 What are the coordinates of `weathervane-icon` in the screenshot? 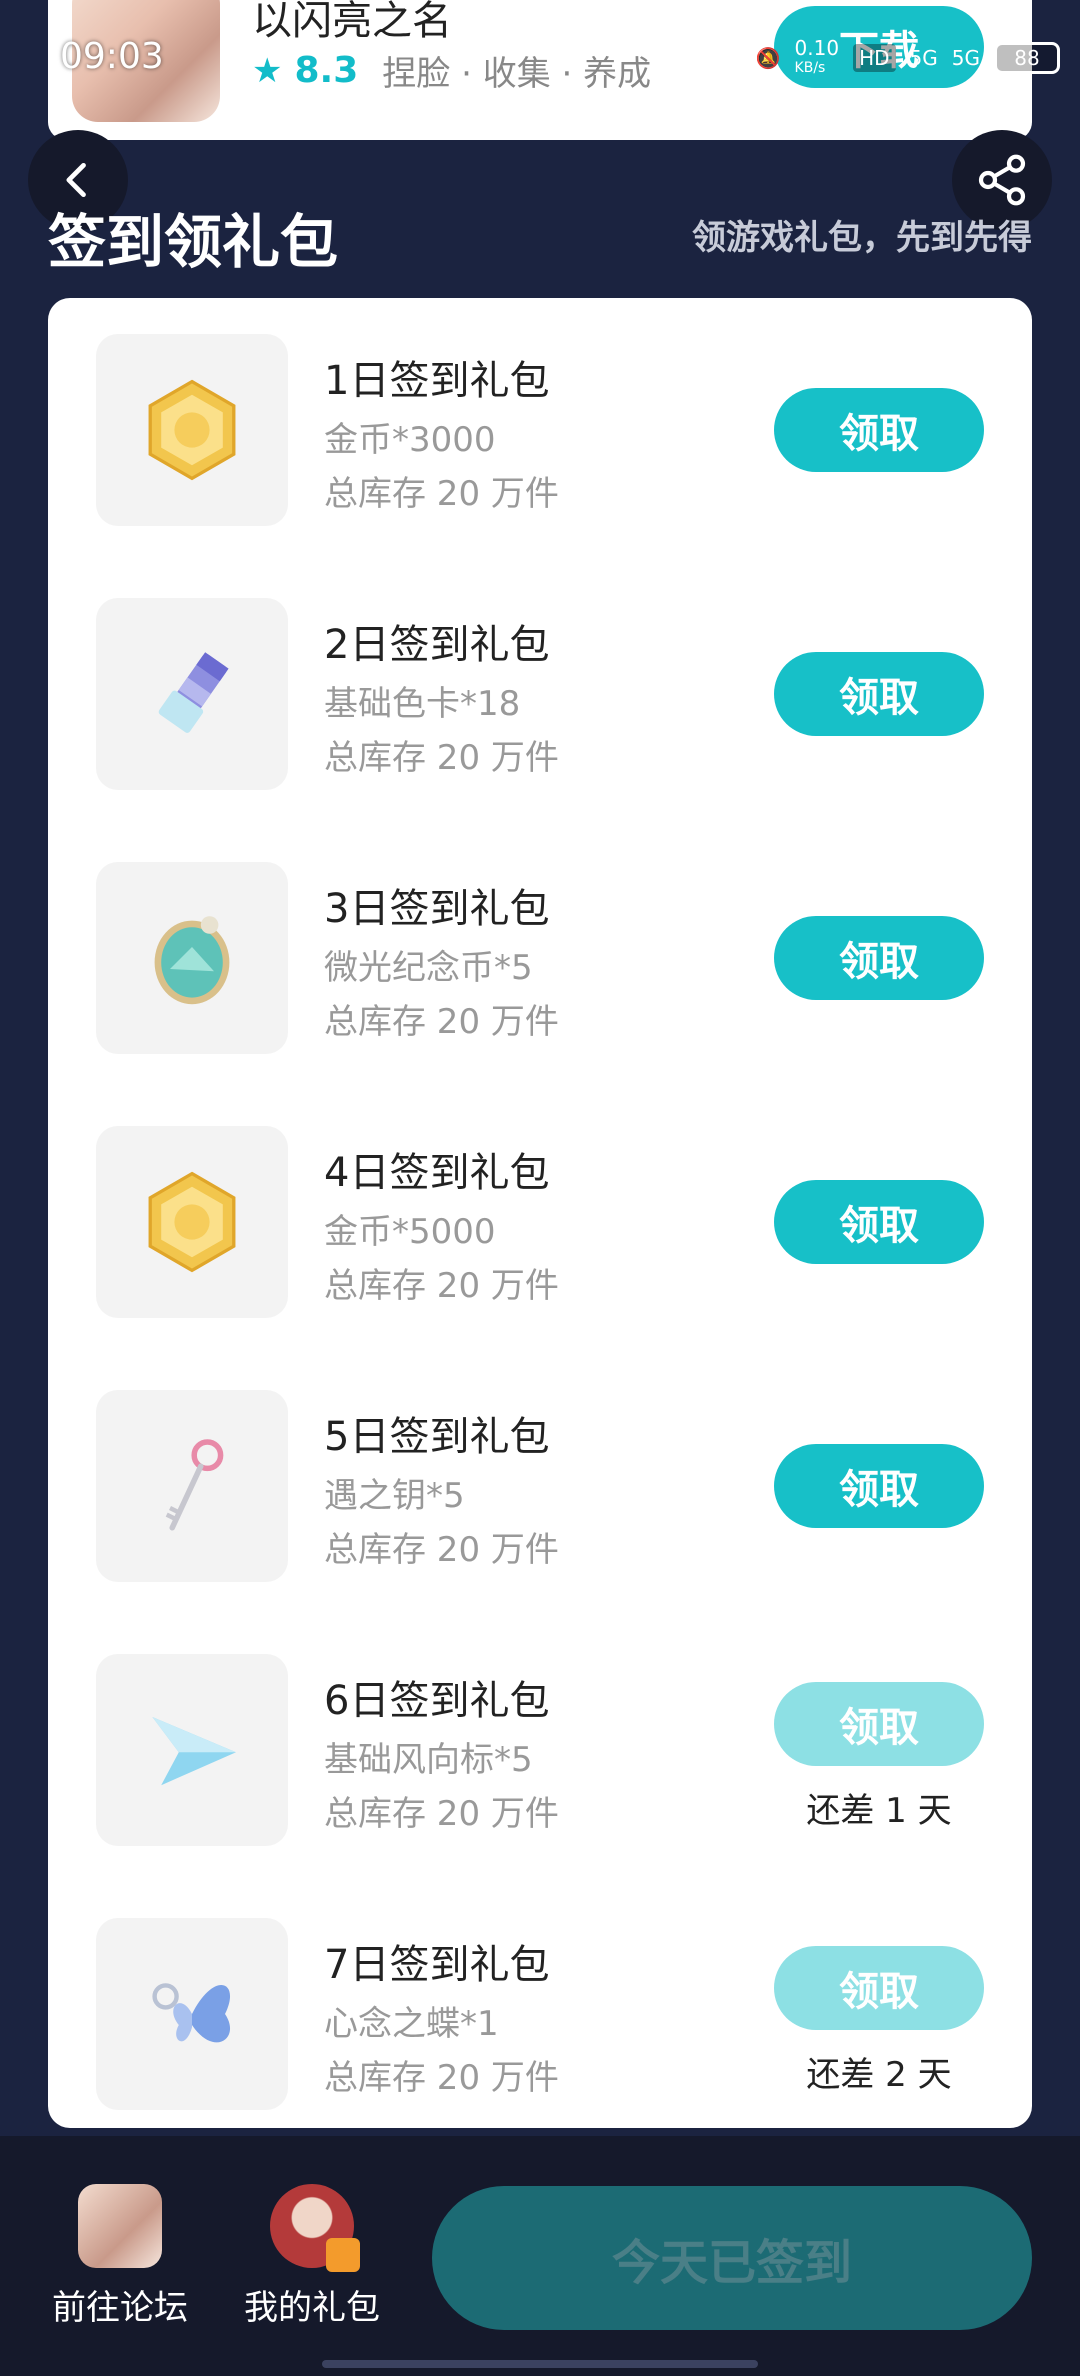 It's located at (192, 1750).